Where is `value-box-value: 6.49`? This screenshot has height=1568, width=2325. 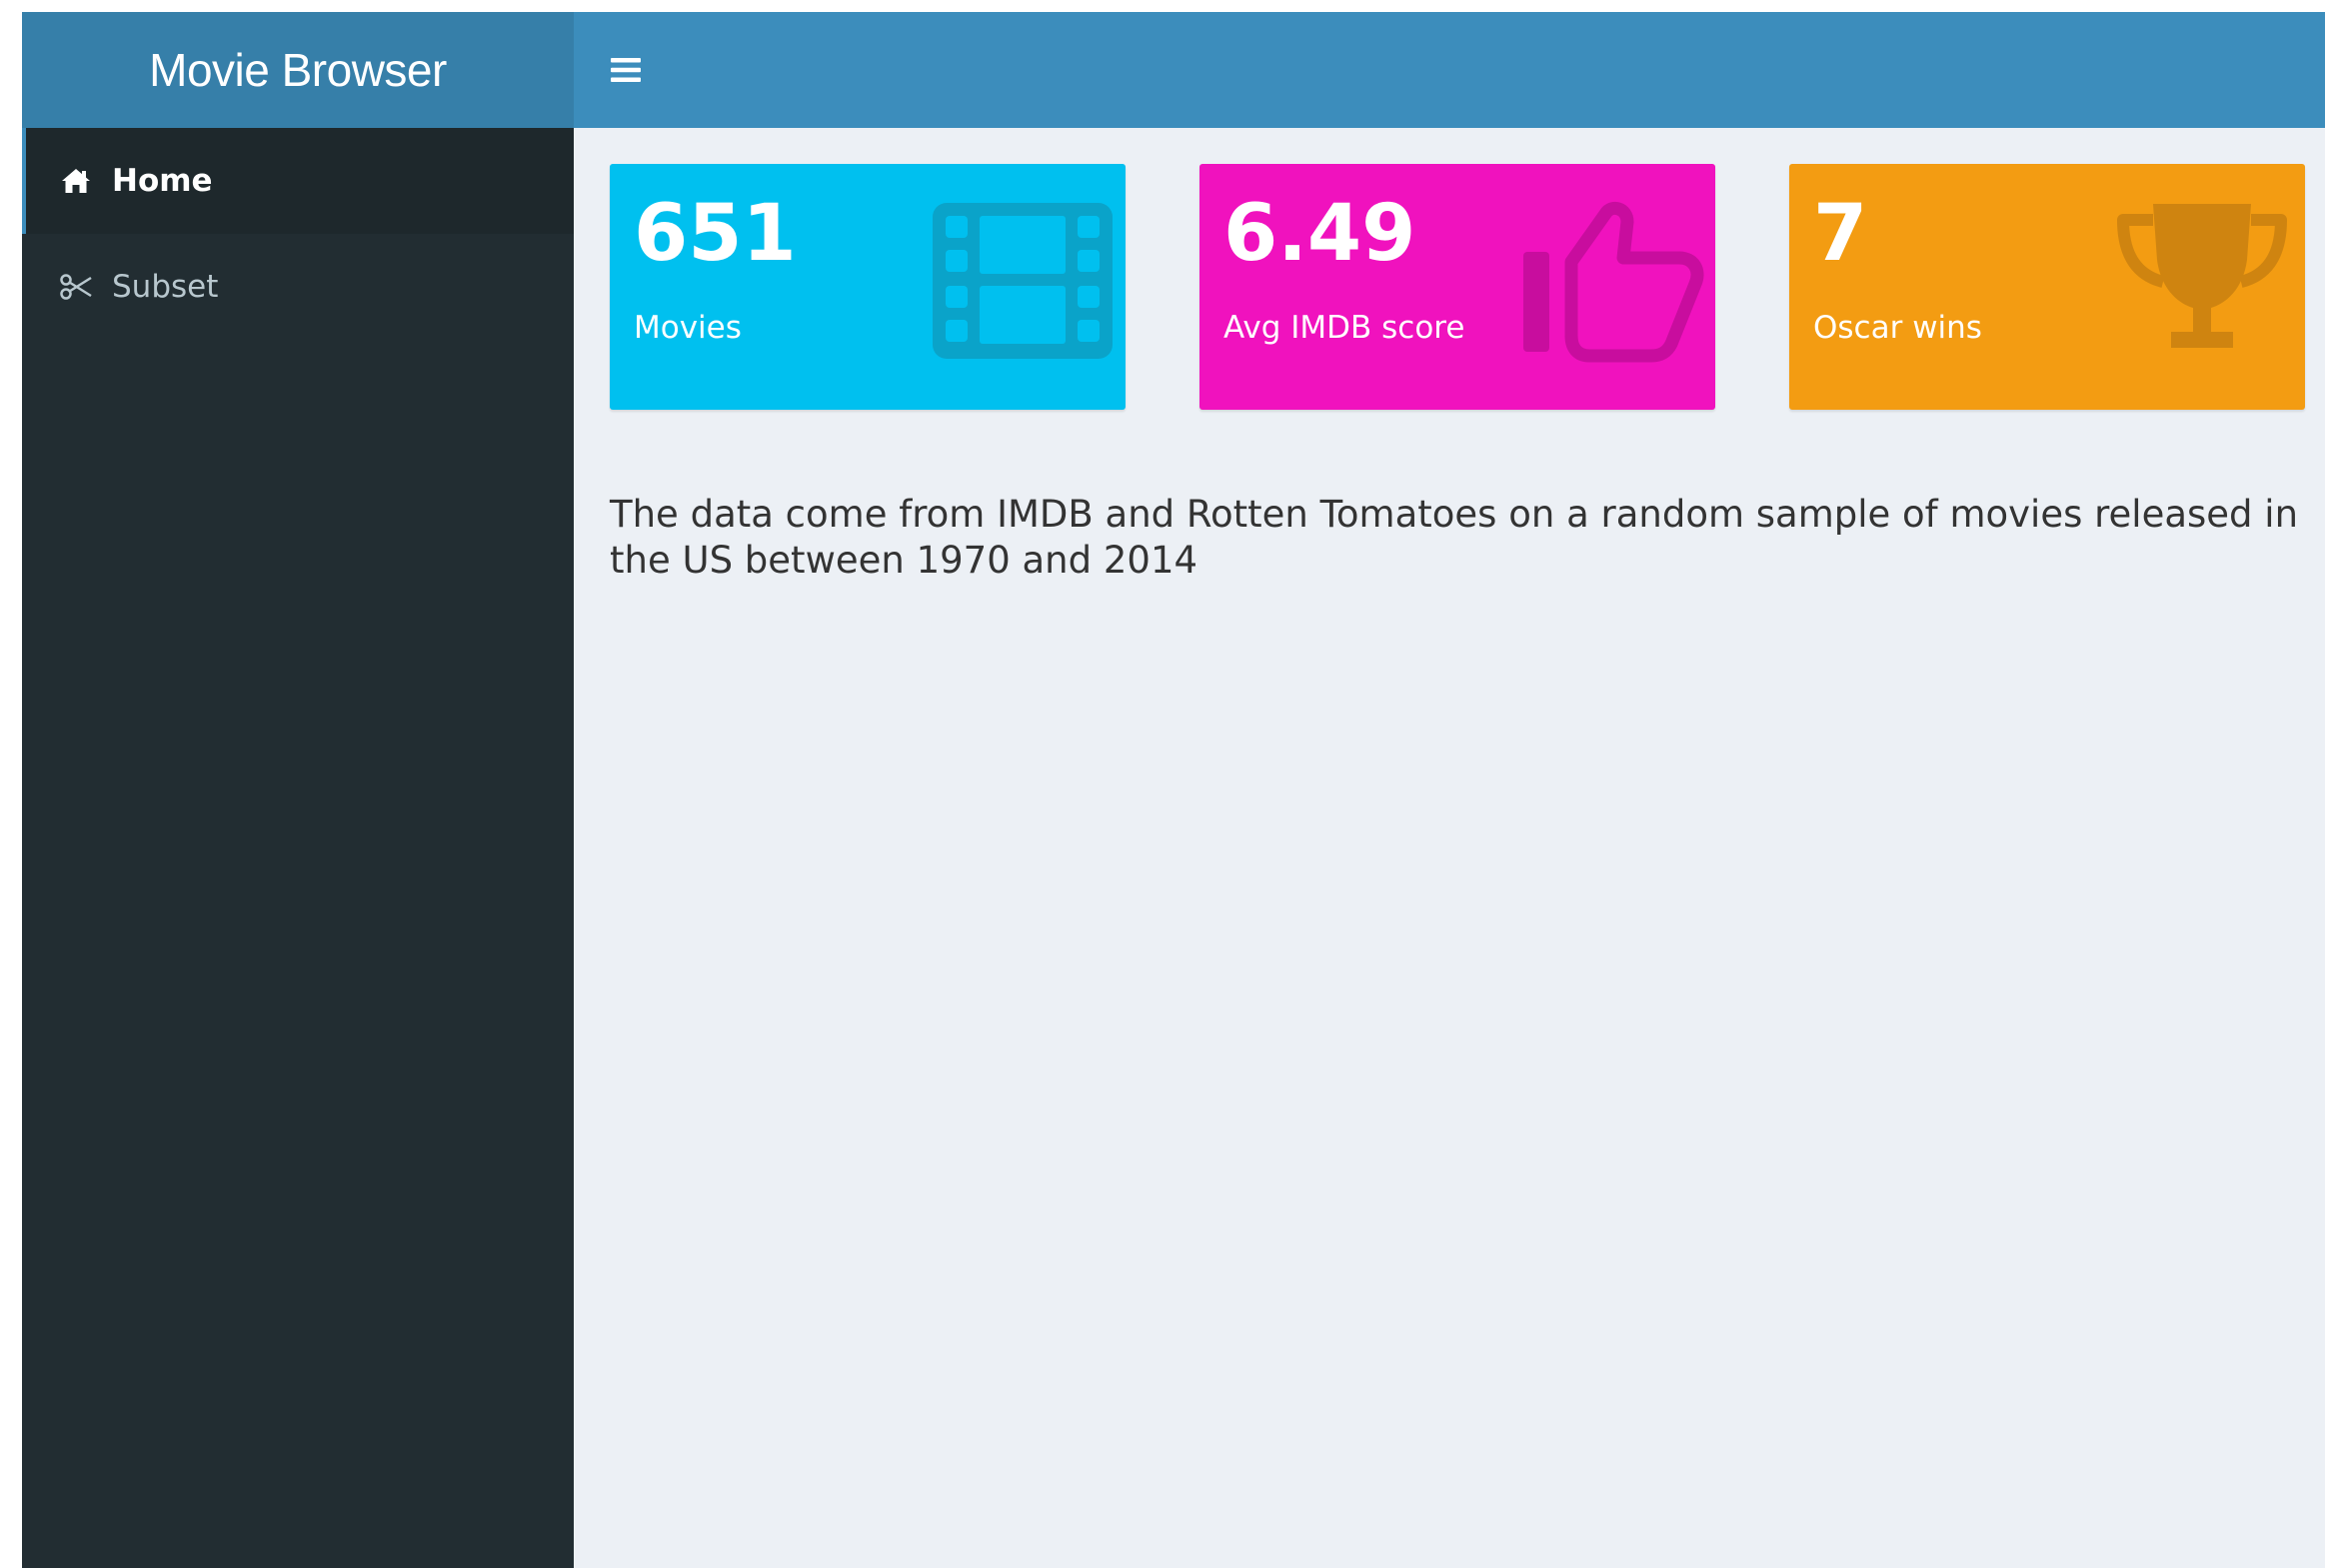 value-box-value: 6.49 is located at coordinates (1320, 234).